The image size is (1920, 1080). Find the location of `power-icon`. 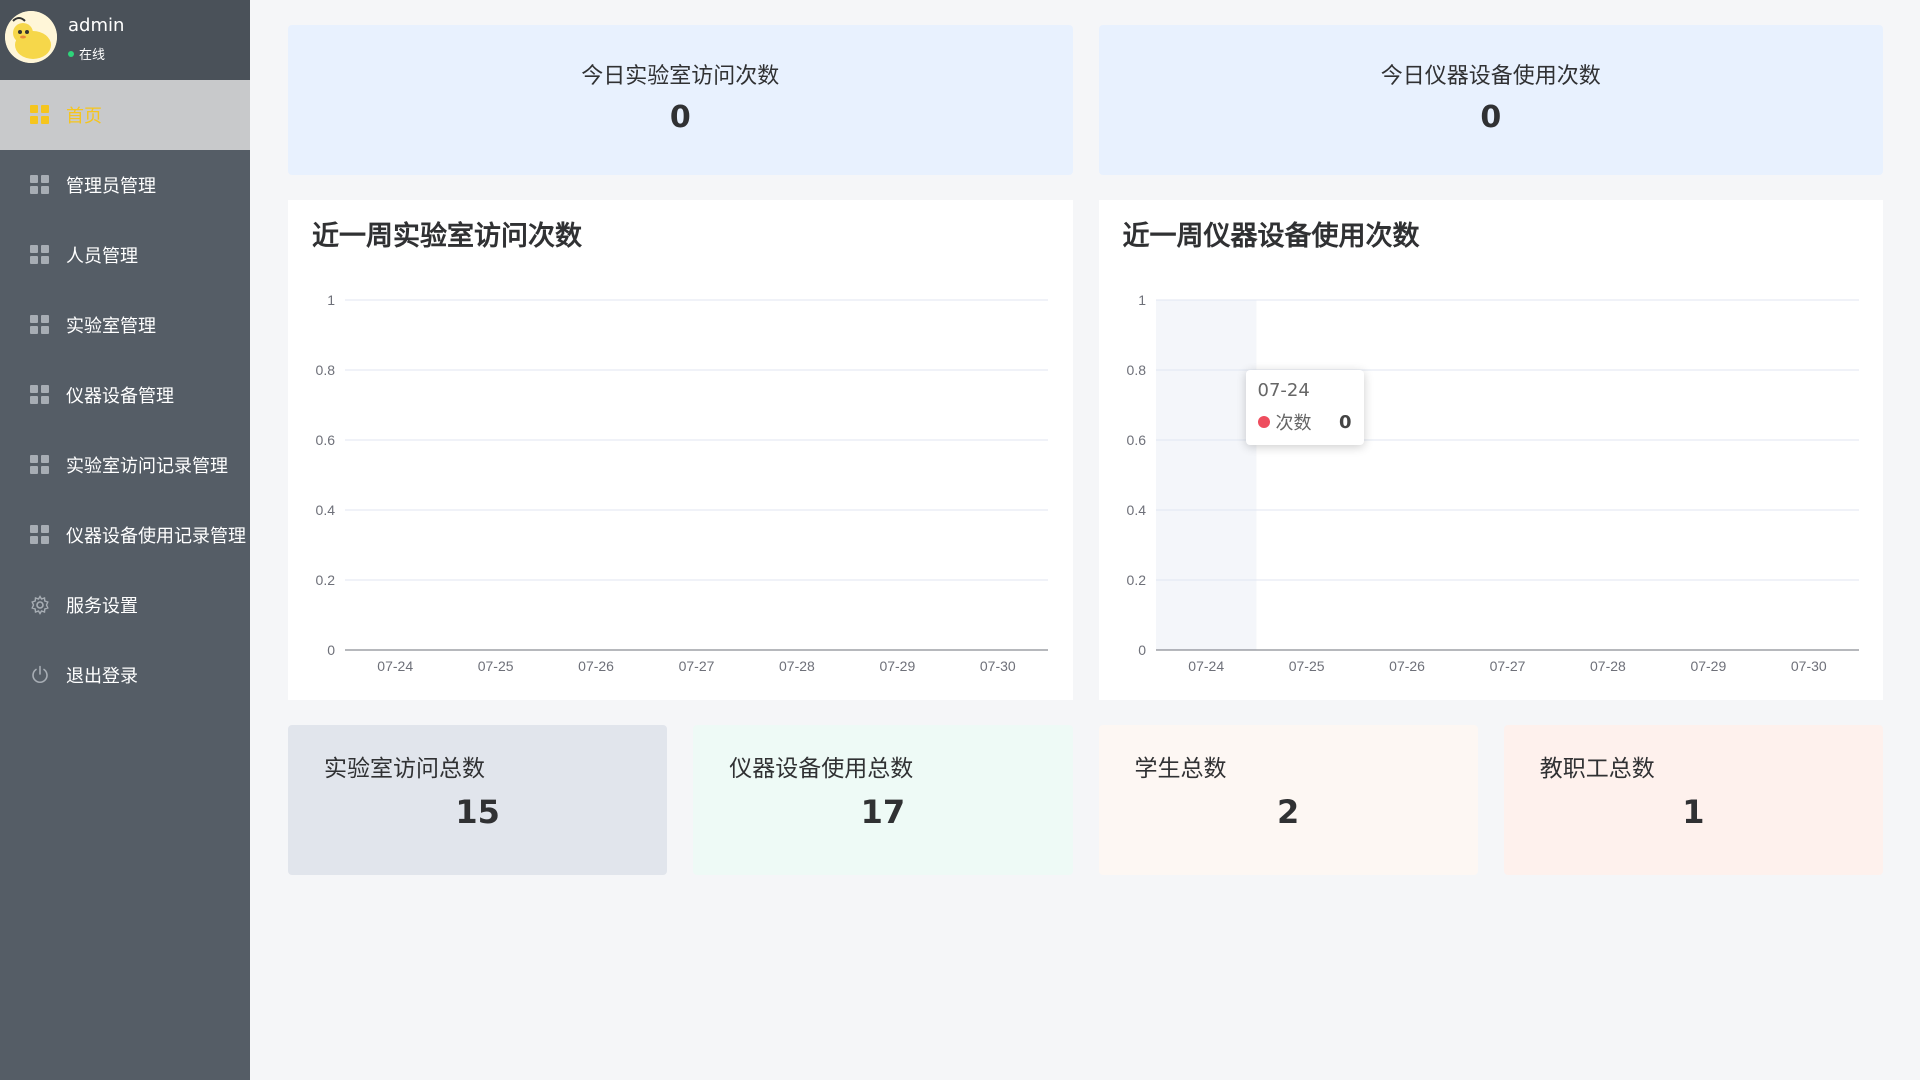

power-icon is located at coordinates (40, 675).